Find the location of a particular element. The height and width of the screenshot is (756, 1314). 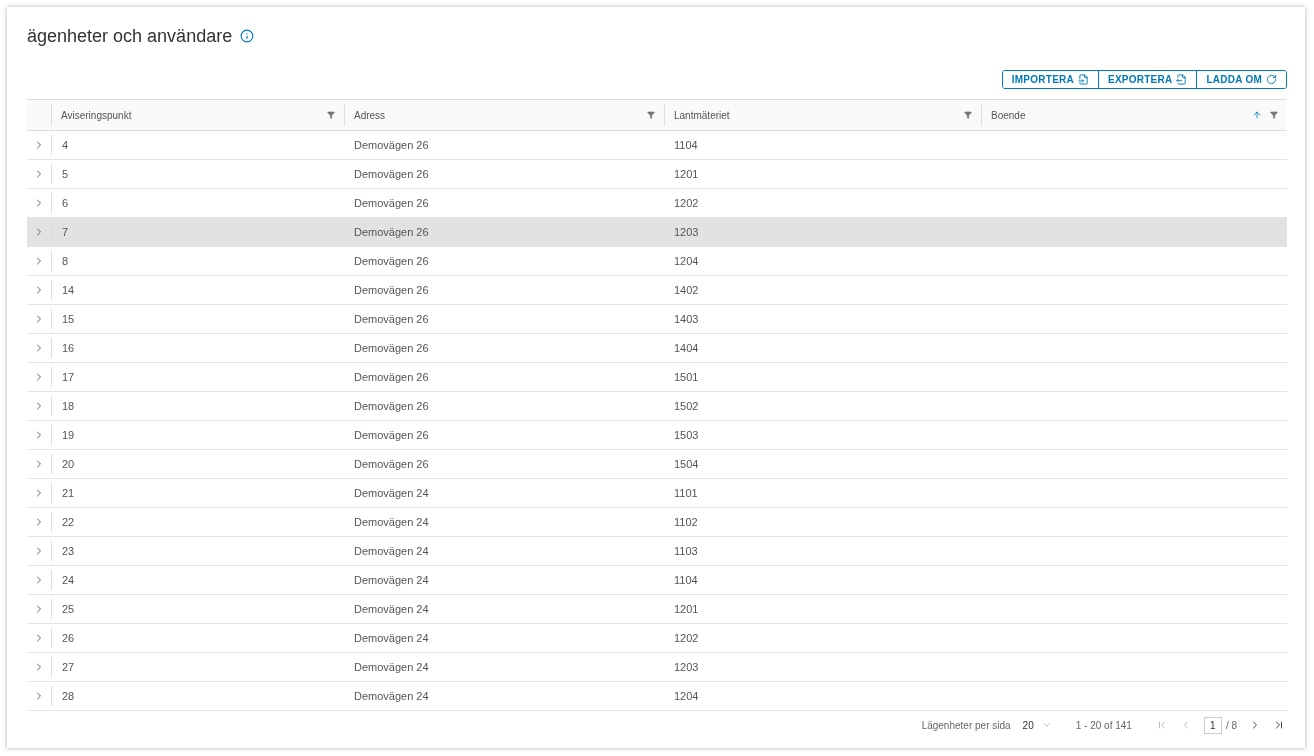

table-cell-text: 1402 is located at coordinates (686, 290).